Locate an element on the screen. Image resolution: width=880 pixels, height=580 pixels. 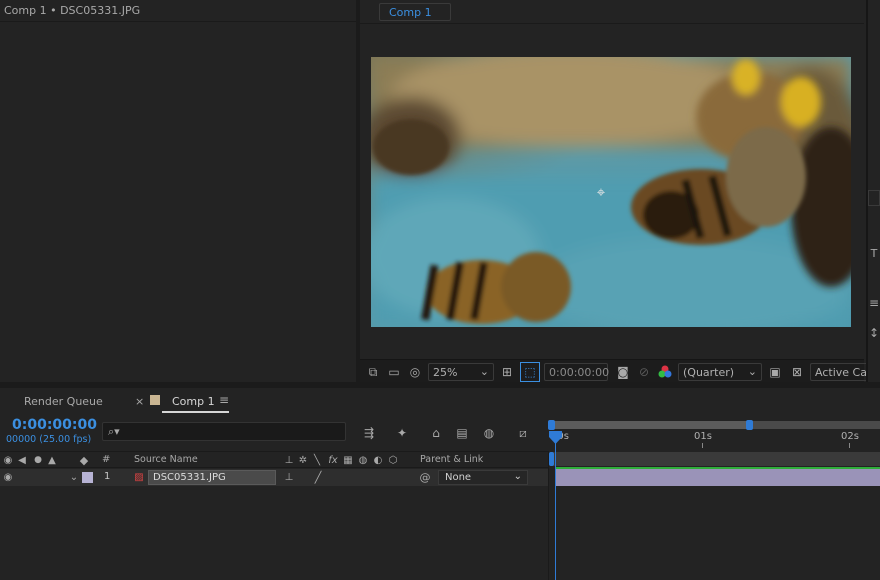
column-parent-link: Parent & Link is located at coordinates (451, 459).